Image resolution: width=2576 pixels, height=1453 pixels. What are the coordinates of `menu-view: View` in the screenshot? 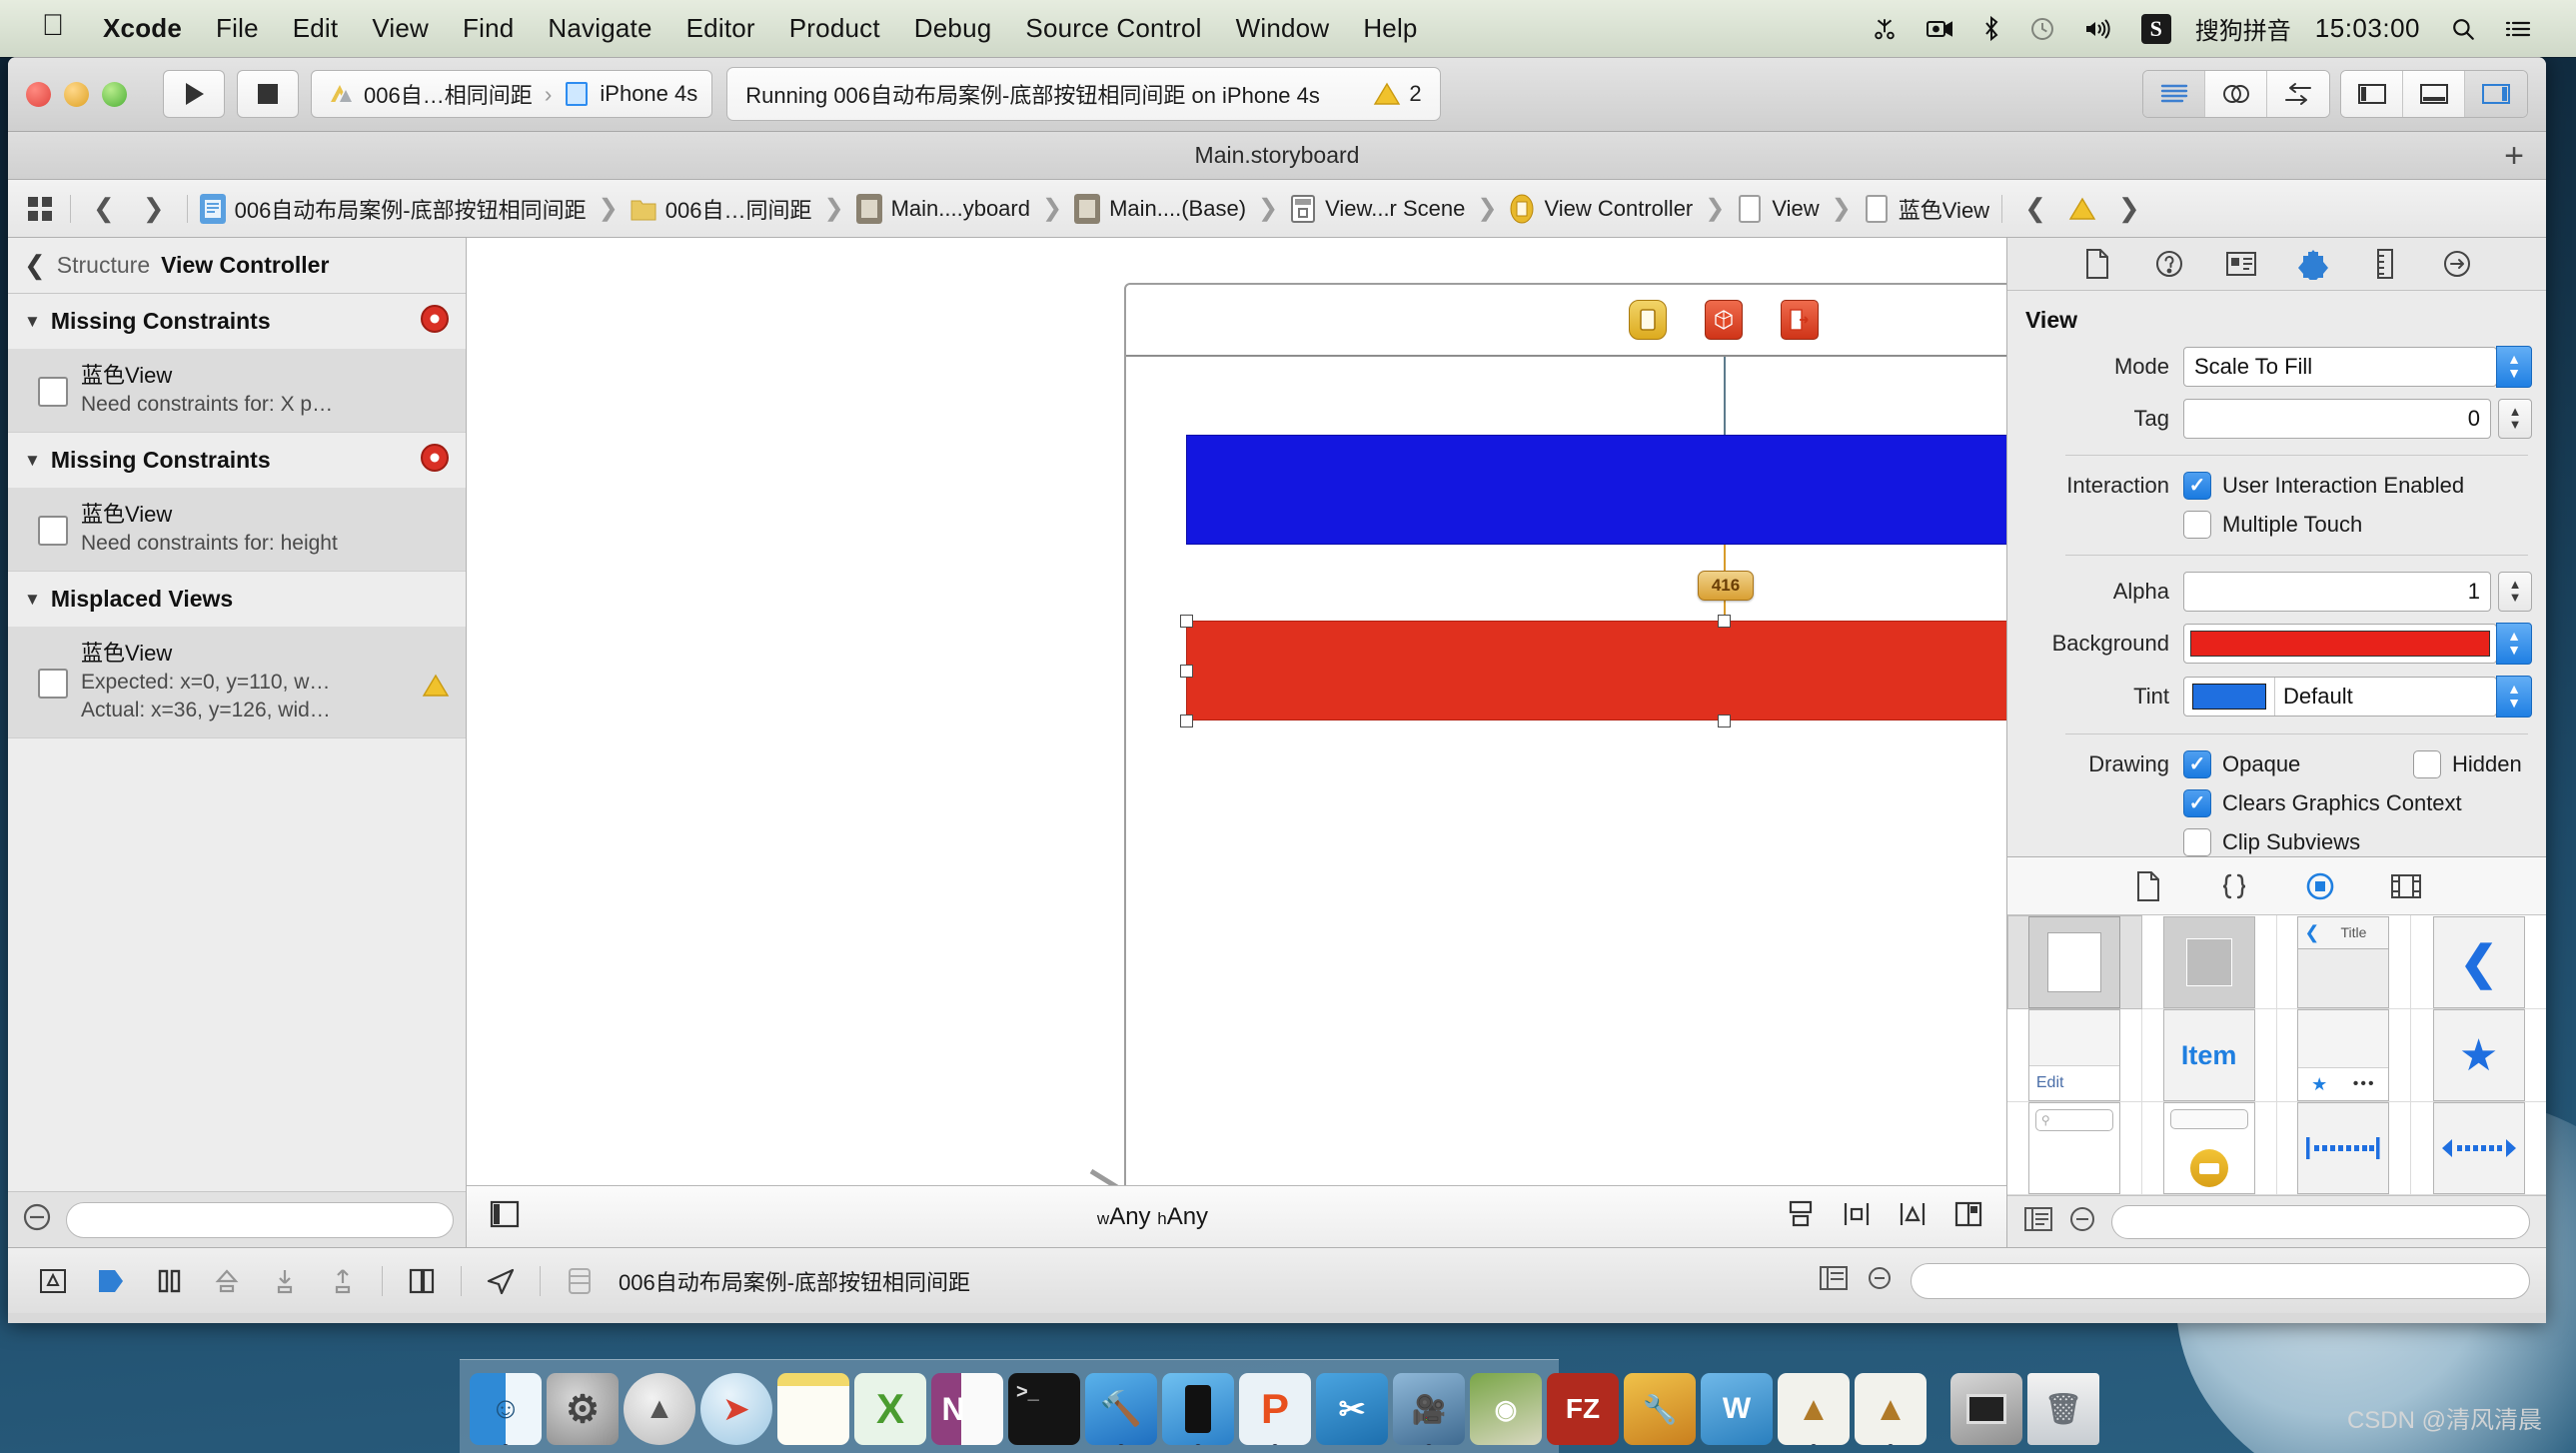 It's located at (400, 29).